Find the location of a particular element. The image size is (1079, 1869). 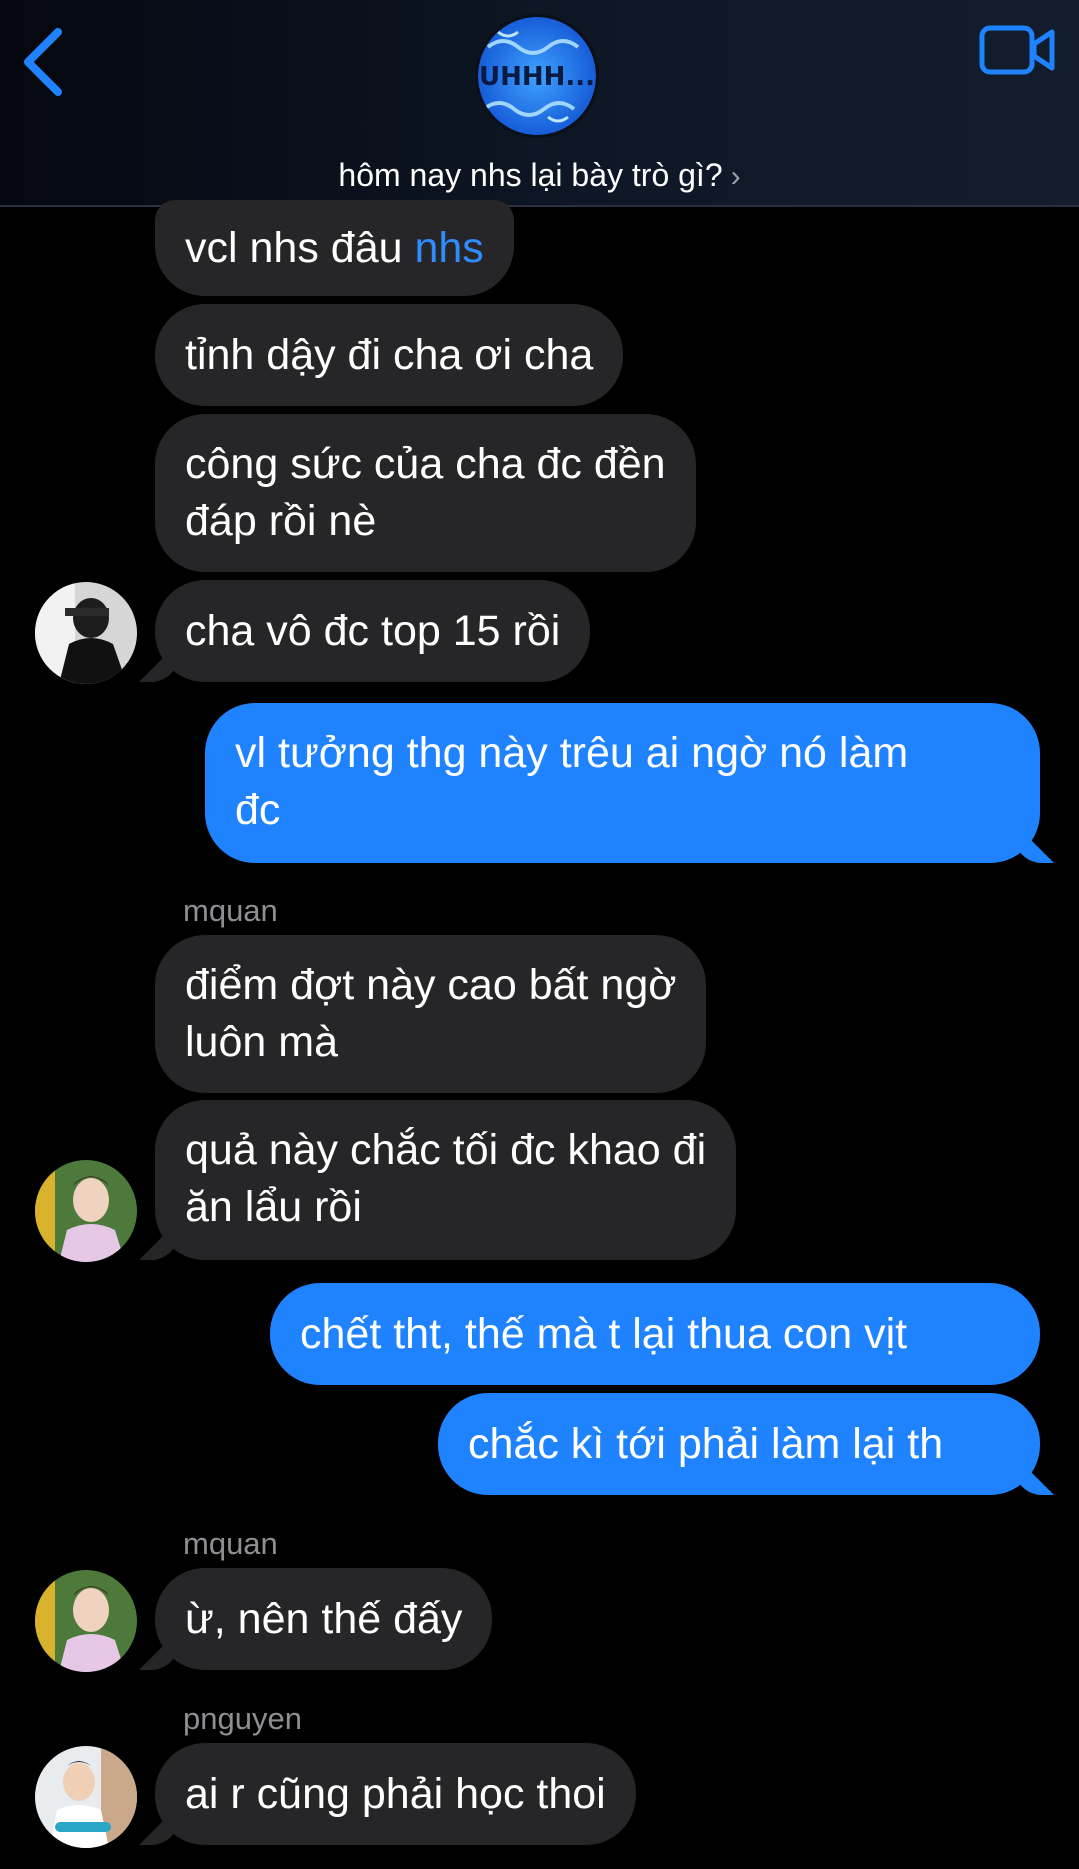

message-text: cha vô đc top 15 rồi is located at coordinates (373, 631).